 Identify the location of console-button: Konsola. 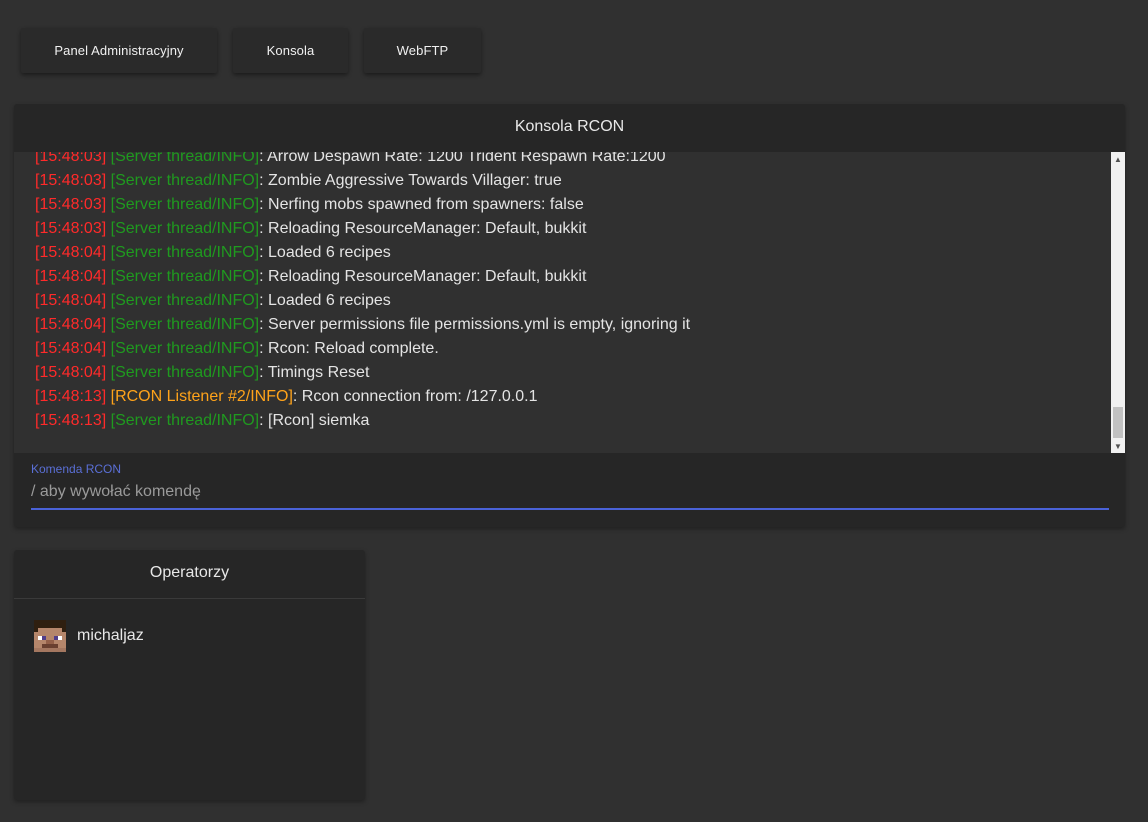
(290, 50).